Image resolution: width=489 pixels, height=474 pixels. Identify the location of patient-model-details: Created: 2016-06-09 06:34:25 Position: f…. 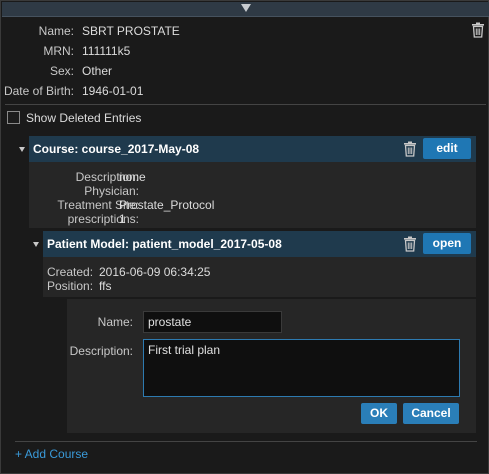
(259, 277).